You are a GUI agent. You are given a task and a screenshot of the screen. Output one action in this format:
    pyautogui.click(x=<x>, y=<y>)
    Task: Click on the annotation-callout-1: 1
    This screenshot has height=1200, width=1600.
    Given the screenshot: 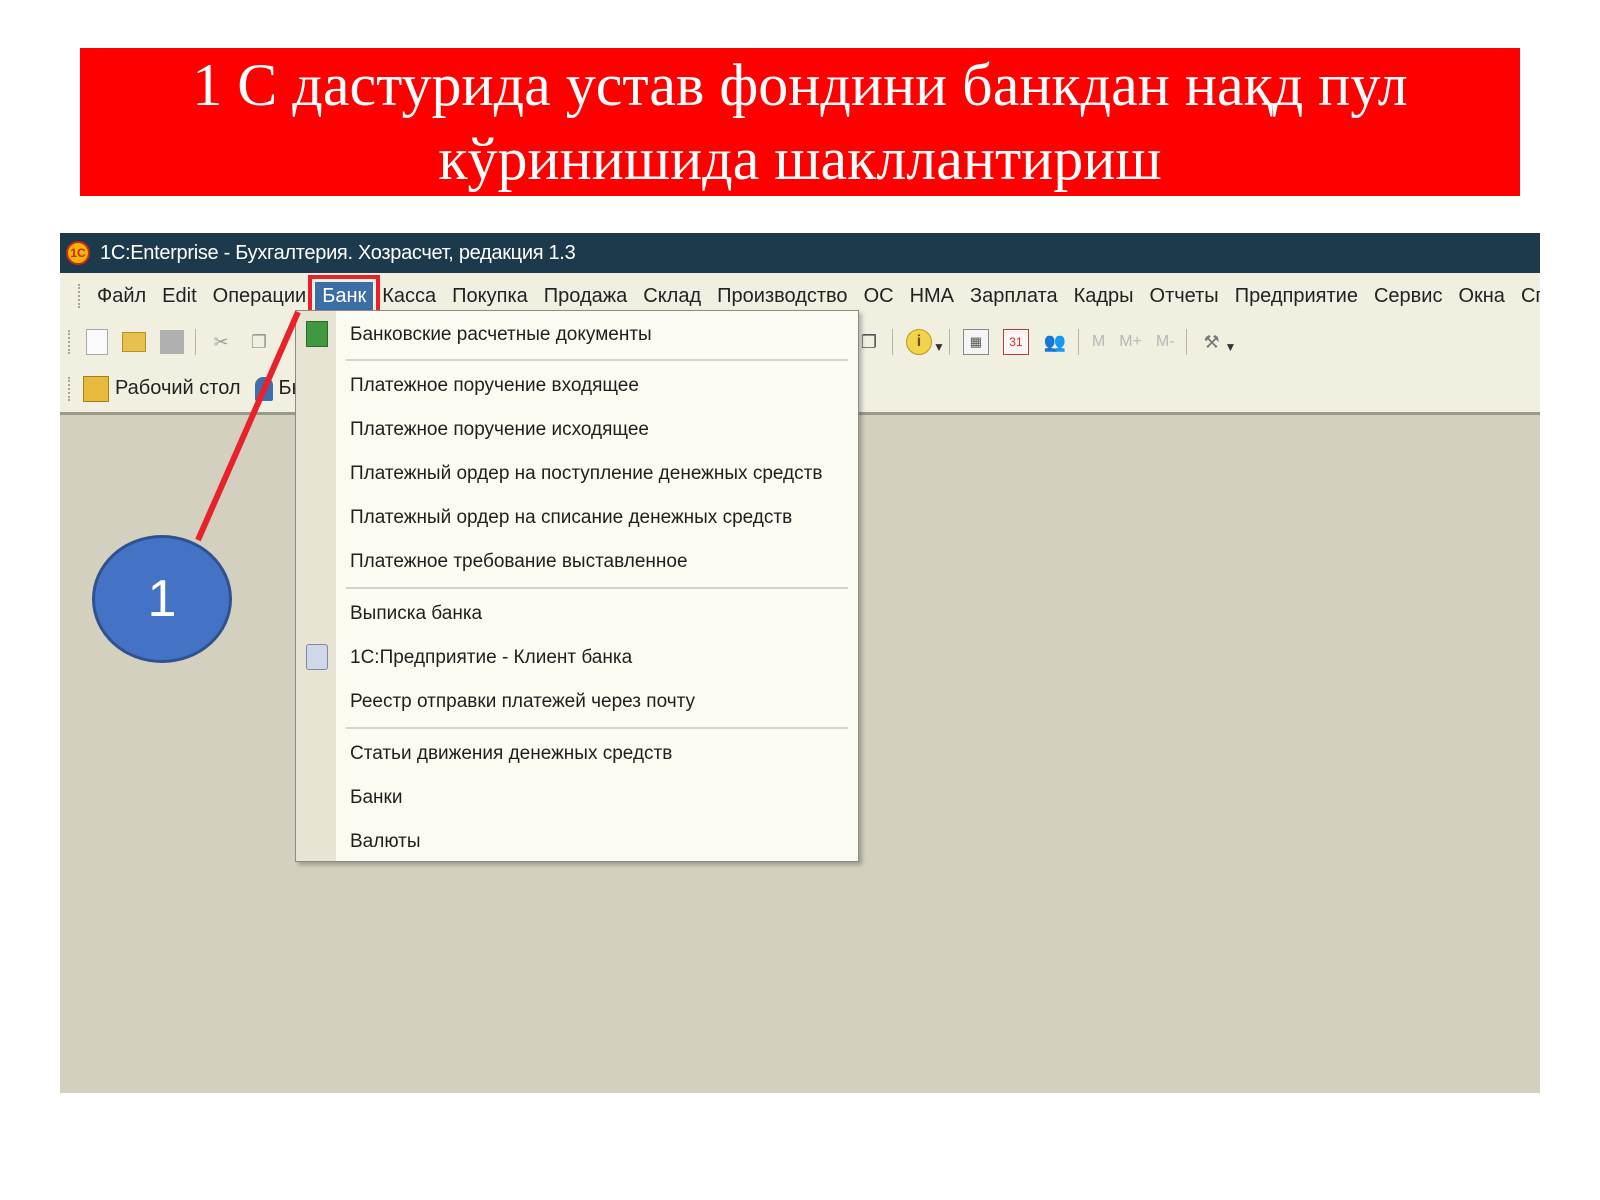 What is the action you would take?
    pyautogui.click(x=162, y=599)
    